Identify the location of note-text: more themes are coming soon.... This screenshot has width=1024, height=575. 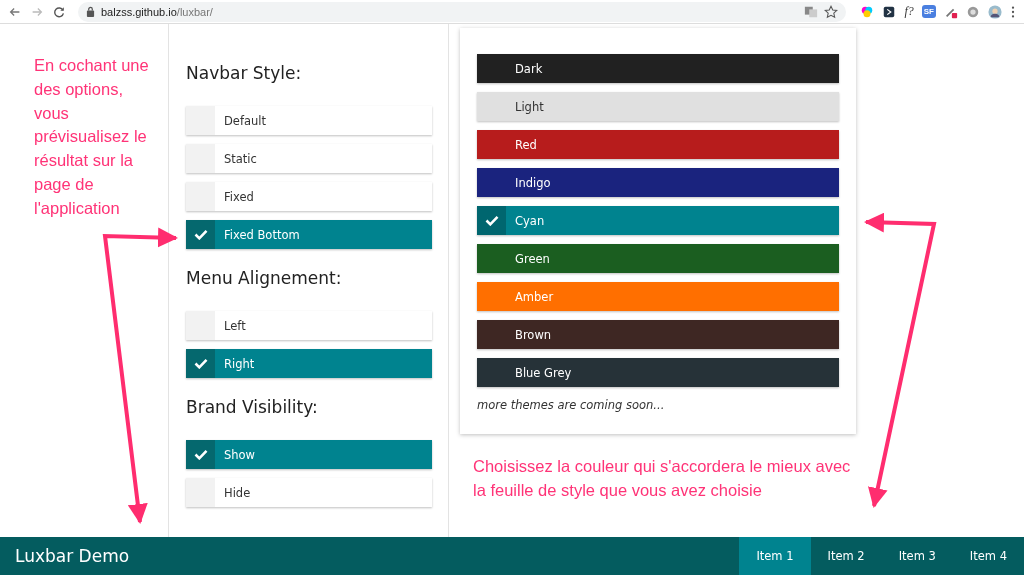
(571, 405).